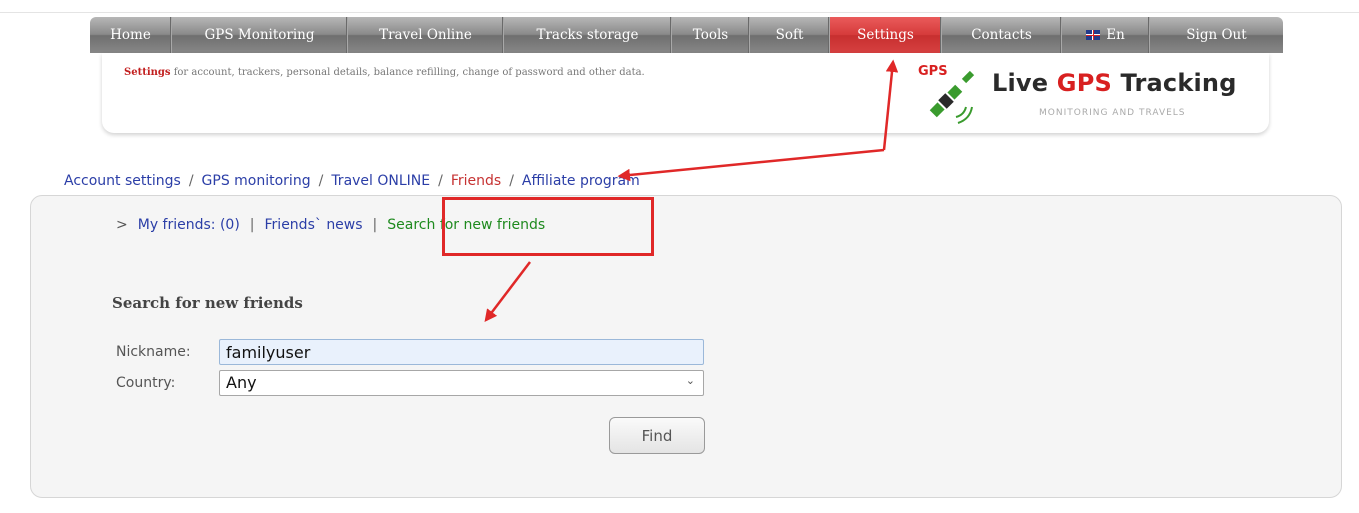 This screenshot has width=1359, height=513. What do you see at coordinates (886, 35) in the screenshot?
I see `nav-settings: Settings` at bounding box center [886, 35].